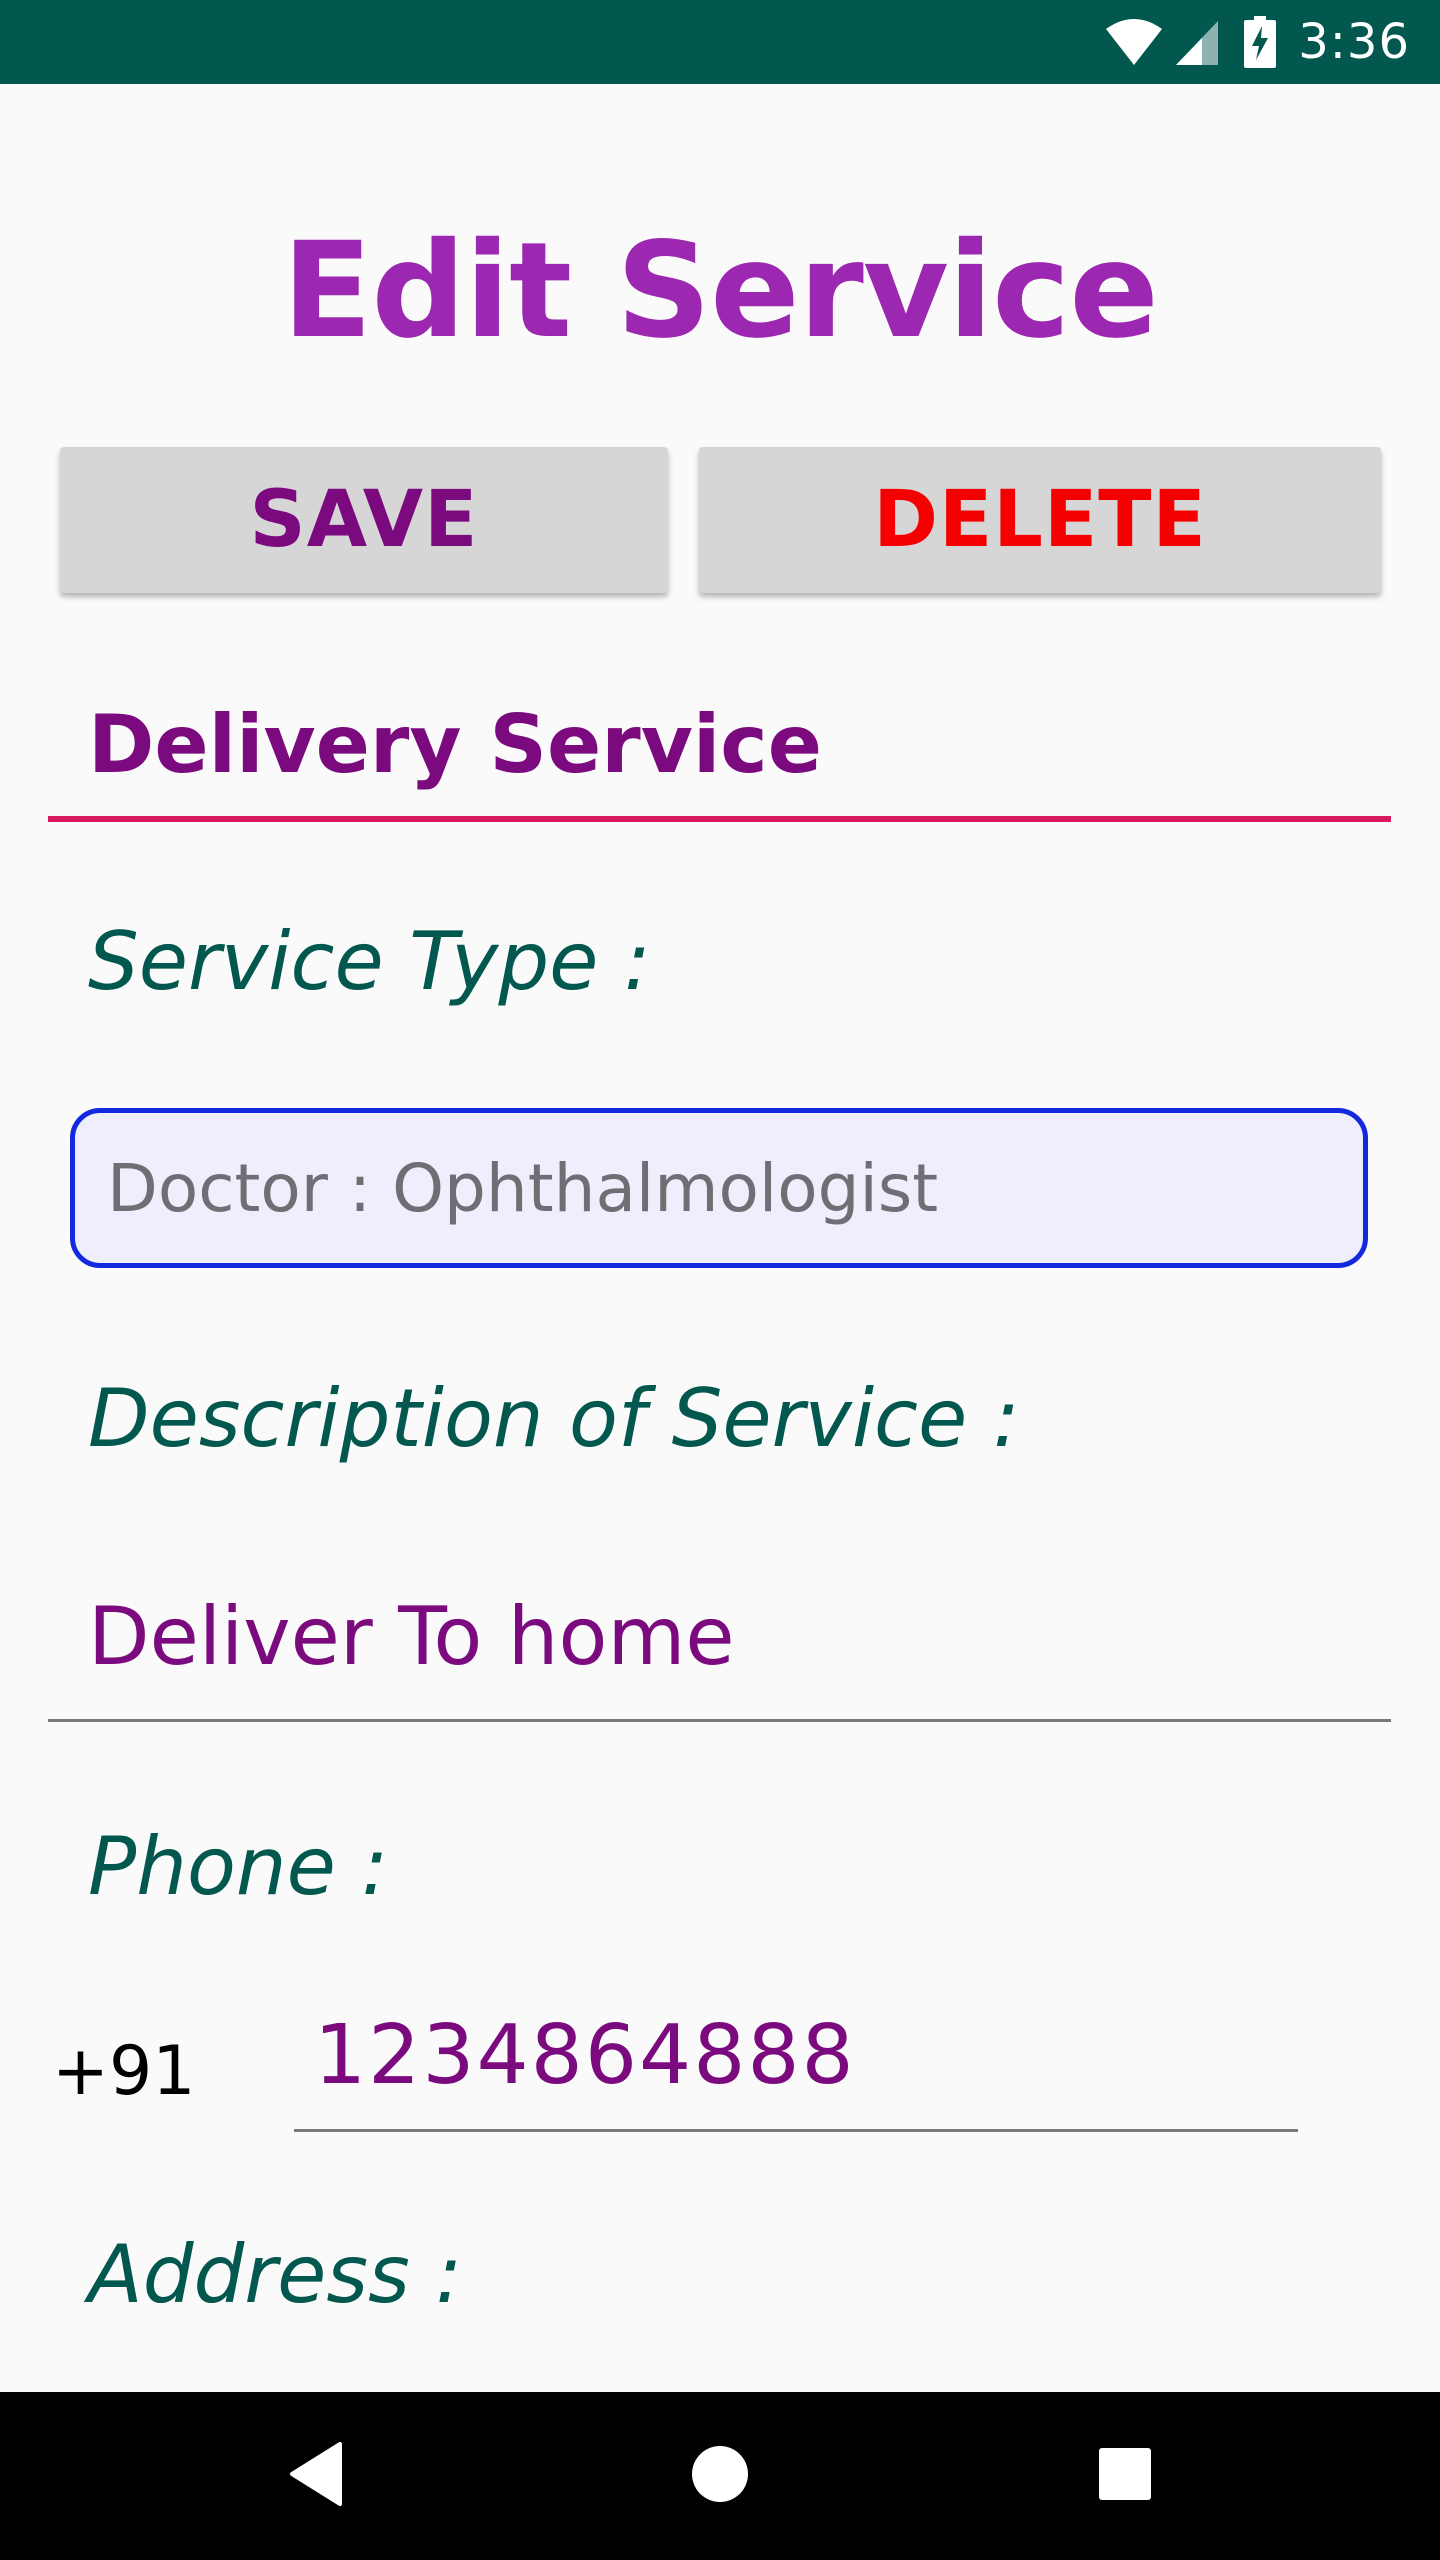 The width and height of the screenshot is (1440, 2560). I want to click on wifi-icon, so click(1134, 42).